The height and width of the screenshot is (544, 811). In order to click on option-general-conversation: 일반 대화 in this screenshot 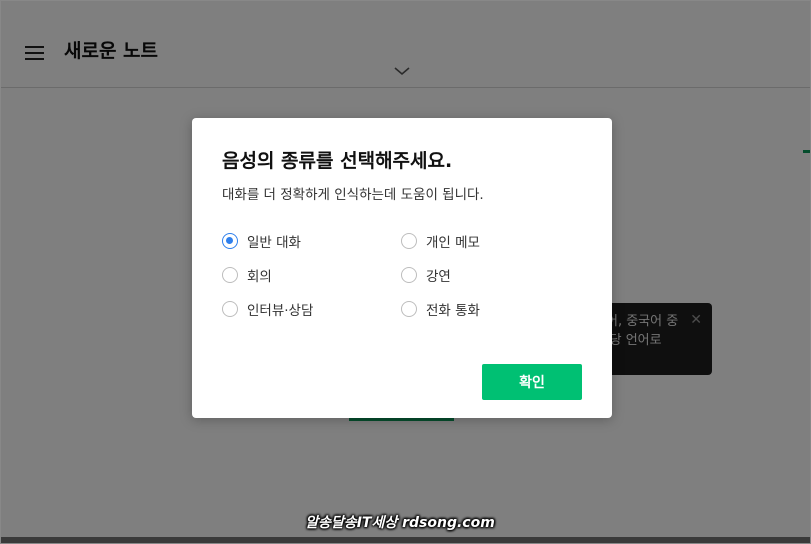, I will do `click(261, 241)`.